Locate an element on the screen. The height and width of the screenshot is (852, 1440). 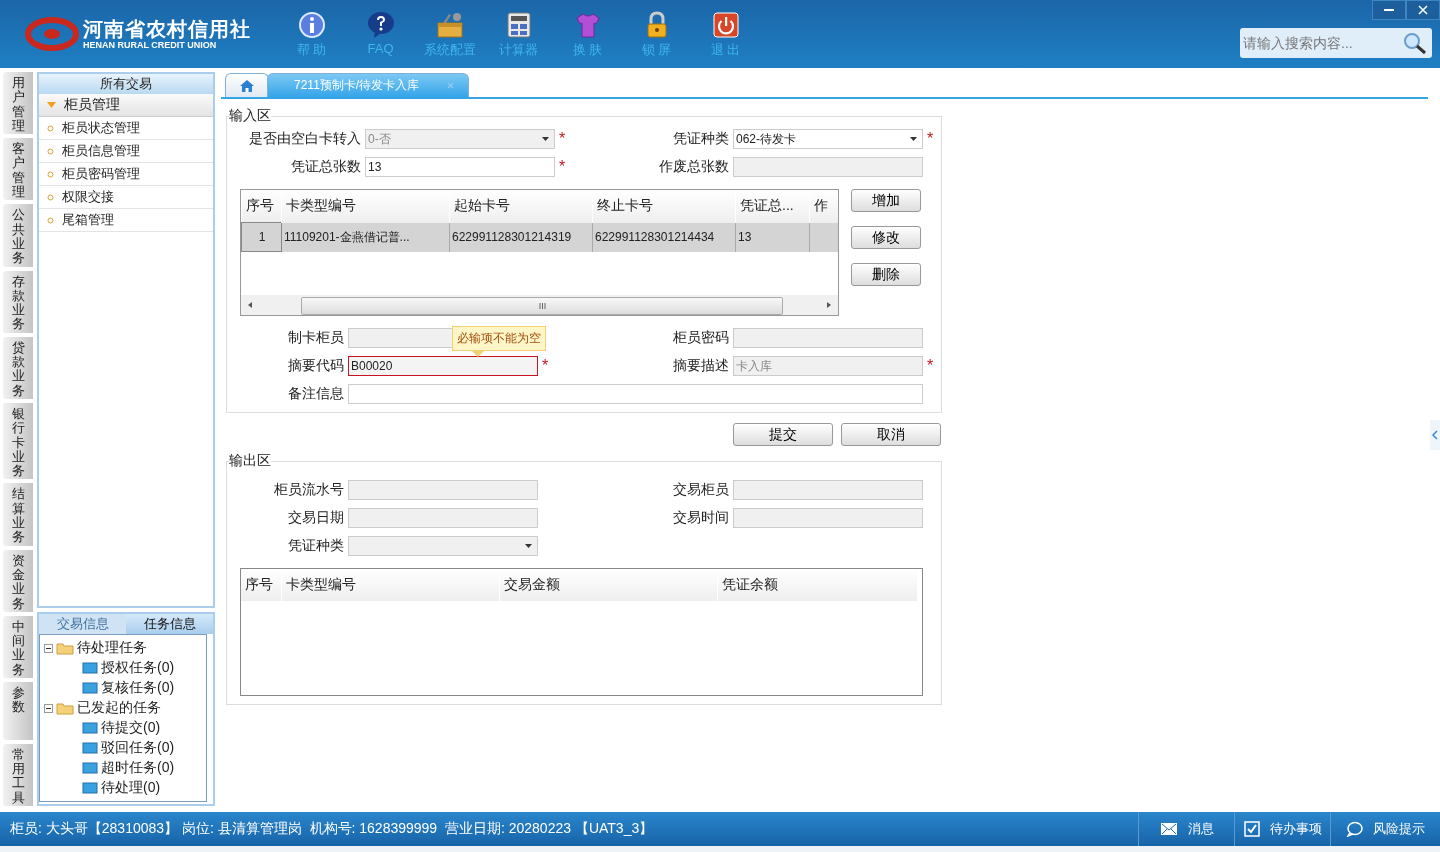
home-icon is located at coordinates (247, 85).